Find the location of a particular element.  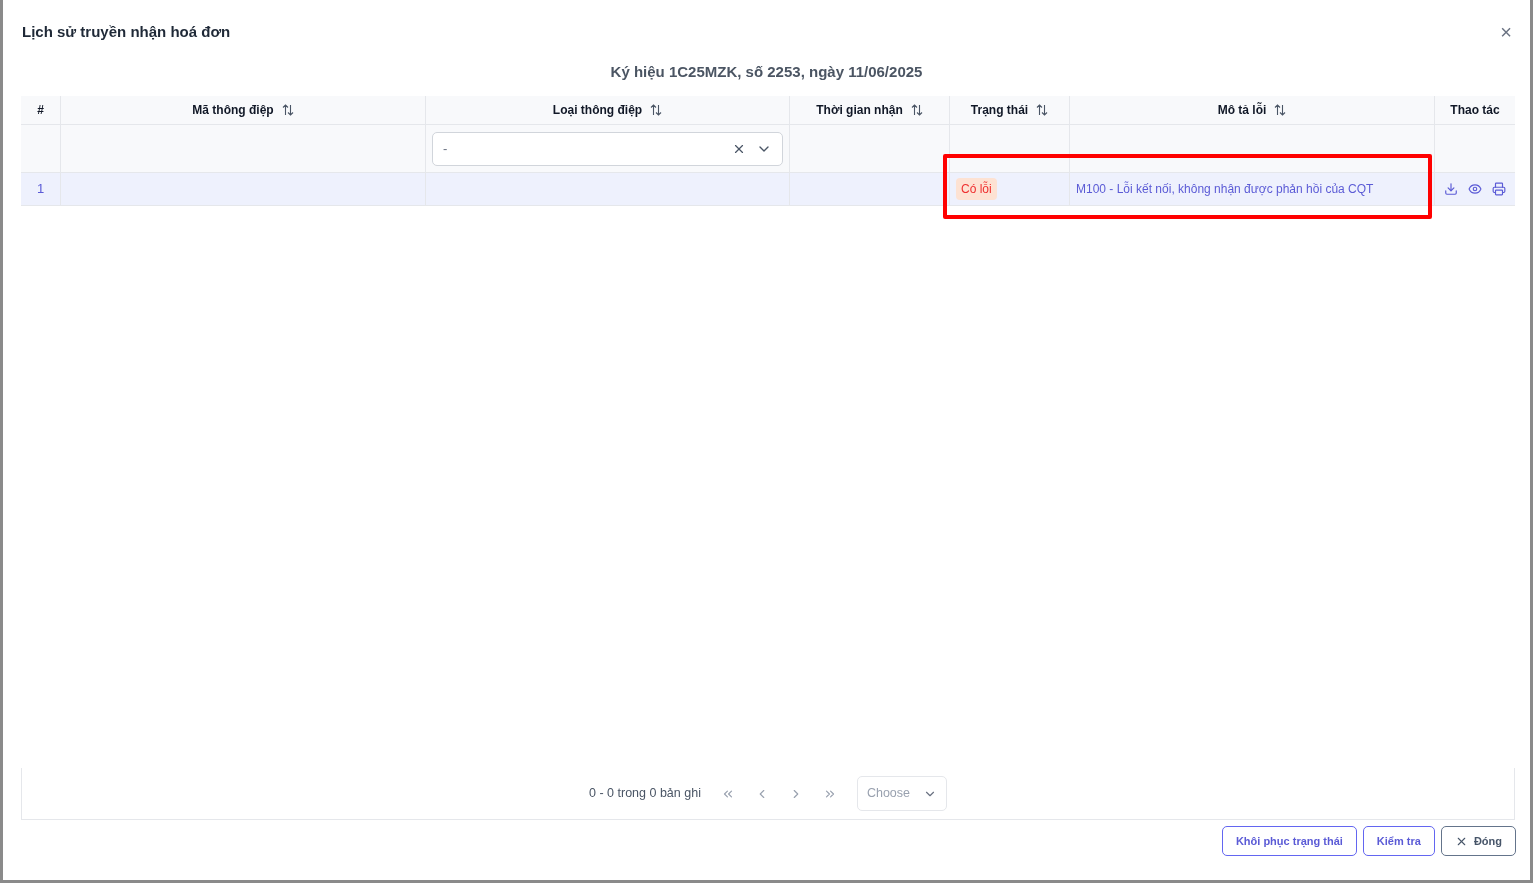

close-button: Đóng is located at coordinates (1478, 841).